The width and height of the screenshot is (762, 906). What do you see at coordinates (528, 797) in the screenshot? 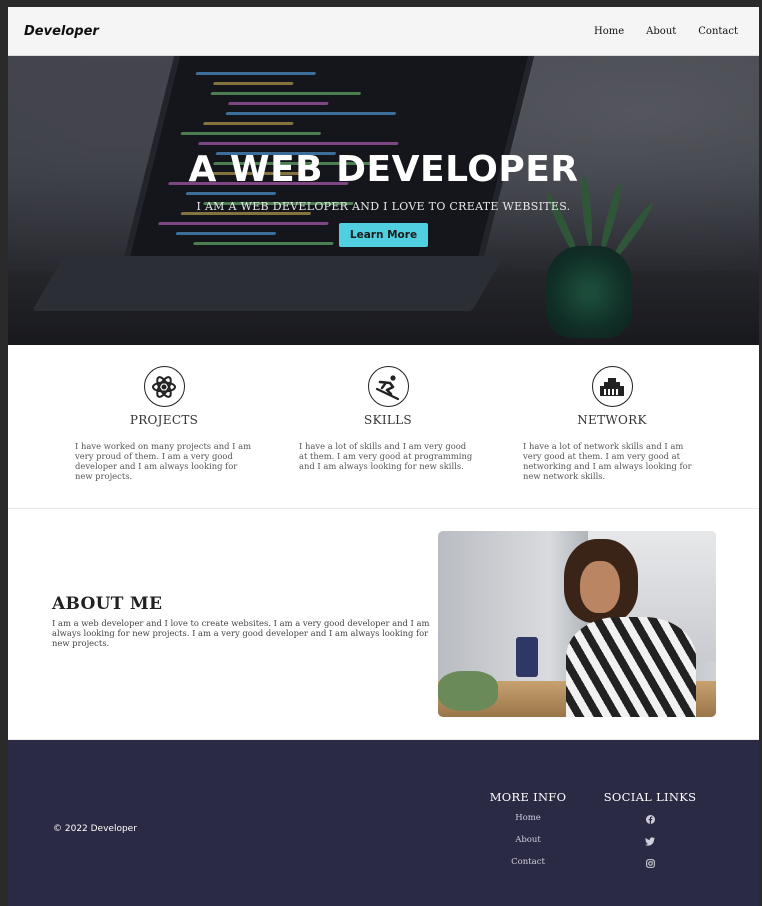
I see `footer-more-info-title: MORE INFO` at bounding box center [528, 797].